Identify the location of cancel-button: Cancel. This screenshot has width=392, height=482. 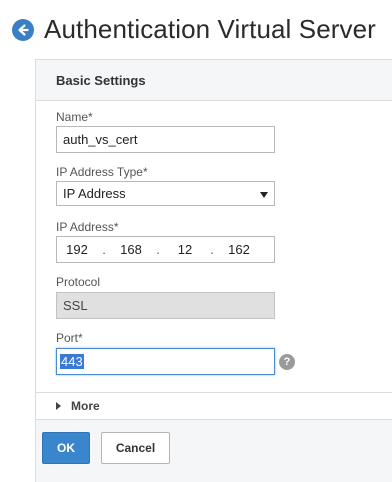
(135, 448).